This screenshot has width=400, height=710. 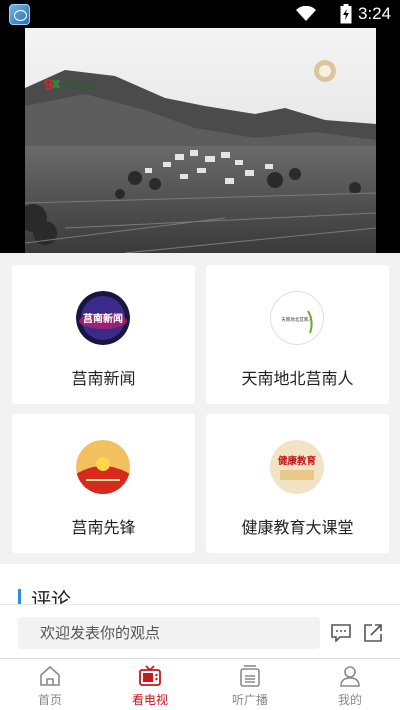 What do you see at coordinates (149, 700) in the screenshot?
I see `nav-label: 看电视` at bounding box center [149, 700].